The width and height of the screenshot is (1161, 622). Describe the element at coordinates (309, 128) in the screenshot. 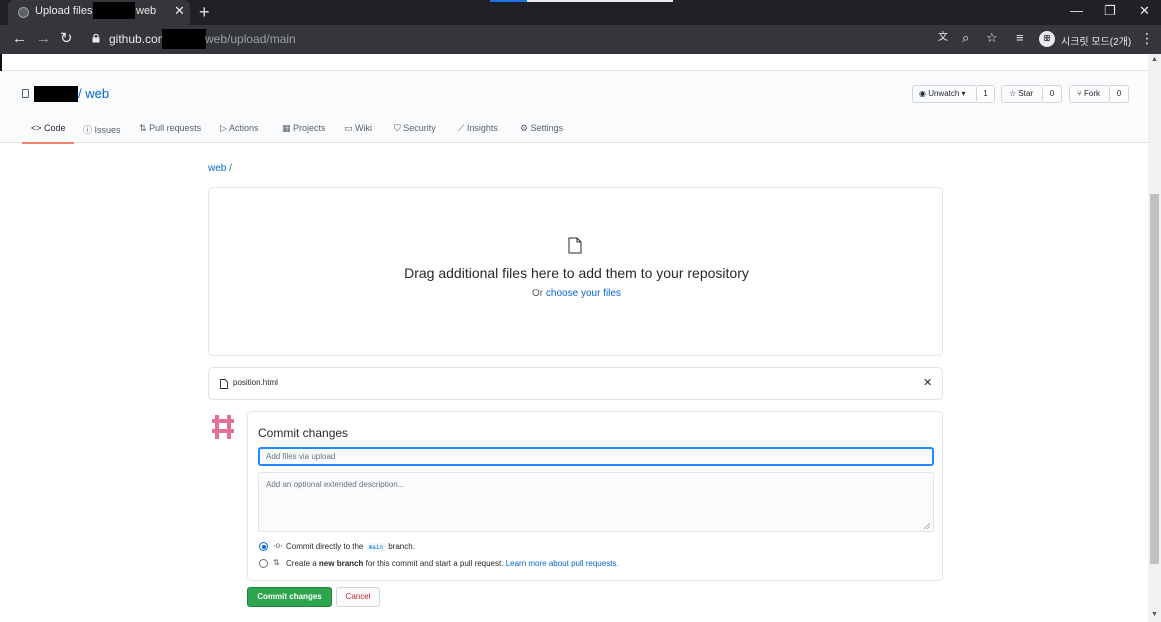

I see `tab-projects-label: Projects` at that location.